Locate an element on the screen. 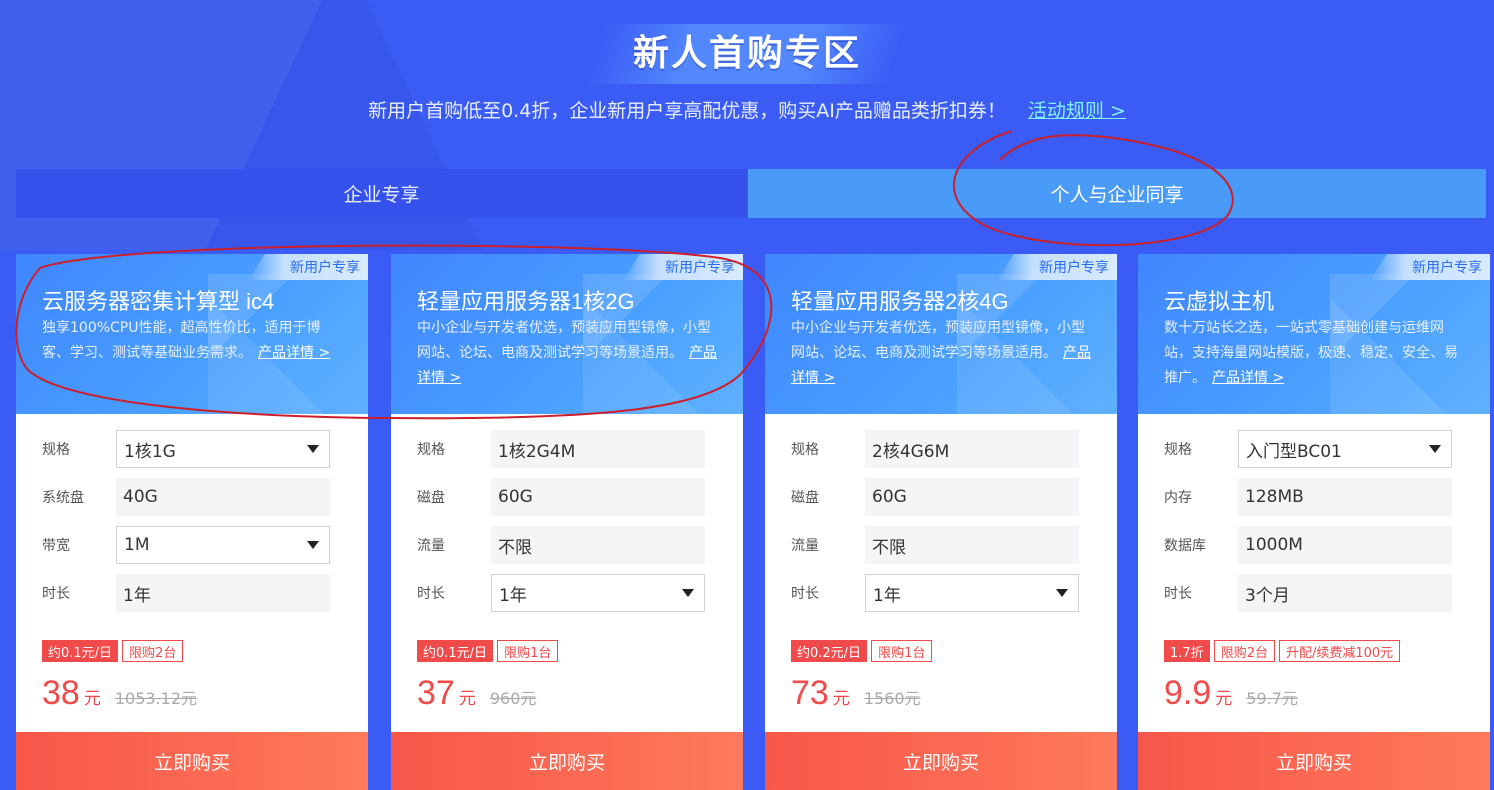 This screenshot has height=790, width=1494. price: 73 is located at coordinates (810, 693).